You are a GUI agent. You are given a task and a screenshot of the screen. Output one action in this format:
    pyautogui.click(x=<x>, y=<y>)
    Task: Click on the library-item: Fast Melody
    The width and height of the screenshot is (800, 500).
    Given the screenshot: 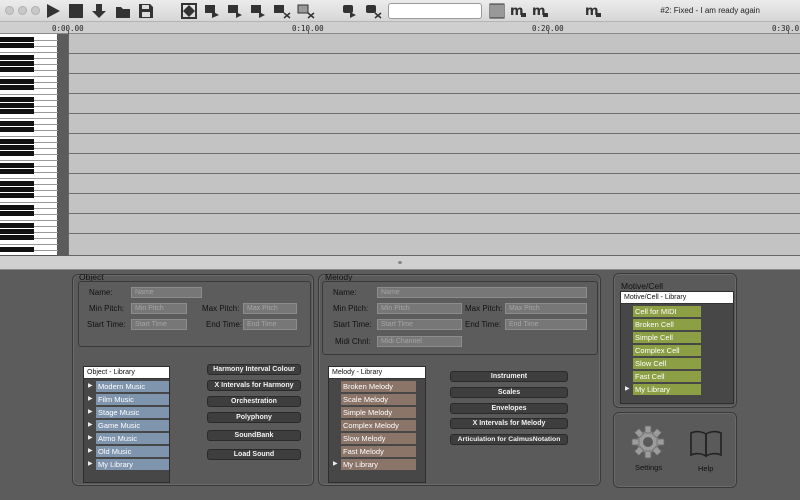 What is the action you would take?
    pyautogui.click(x=378, y=451)
    